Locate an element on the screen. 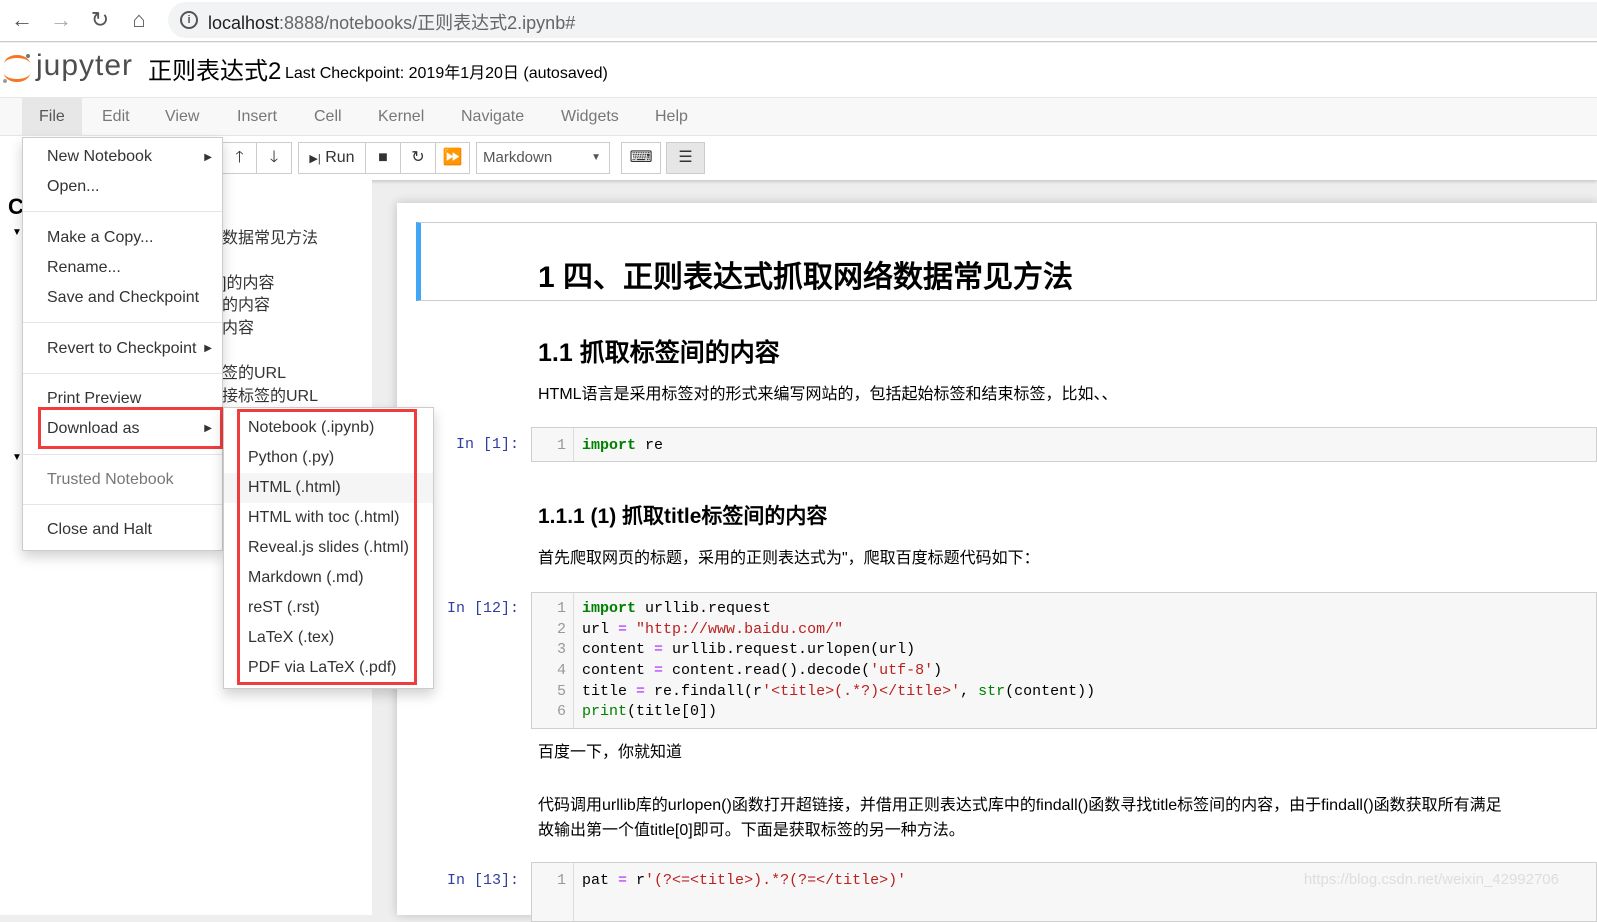 This screenshot has height=922, width=1597. restart-button: ↻ is located at coordinates (418, 158).